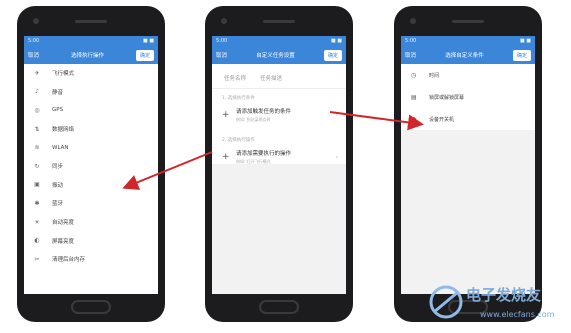 Image resolution: width=571 pixels, height=333 pixels. What do you see at coordinates (264, 154) in the screenshot?
I see `add-action-title: 请添加需要执行的操作` at bounding box center [264, 154].